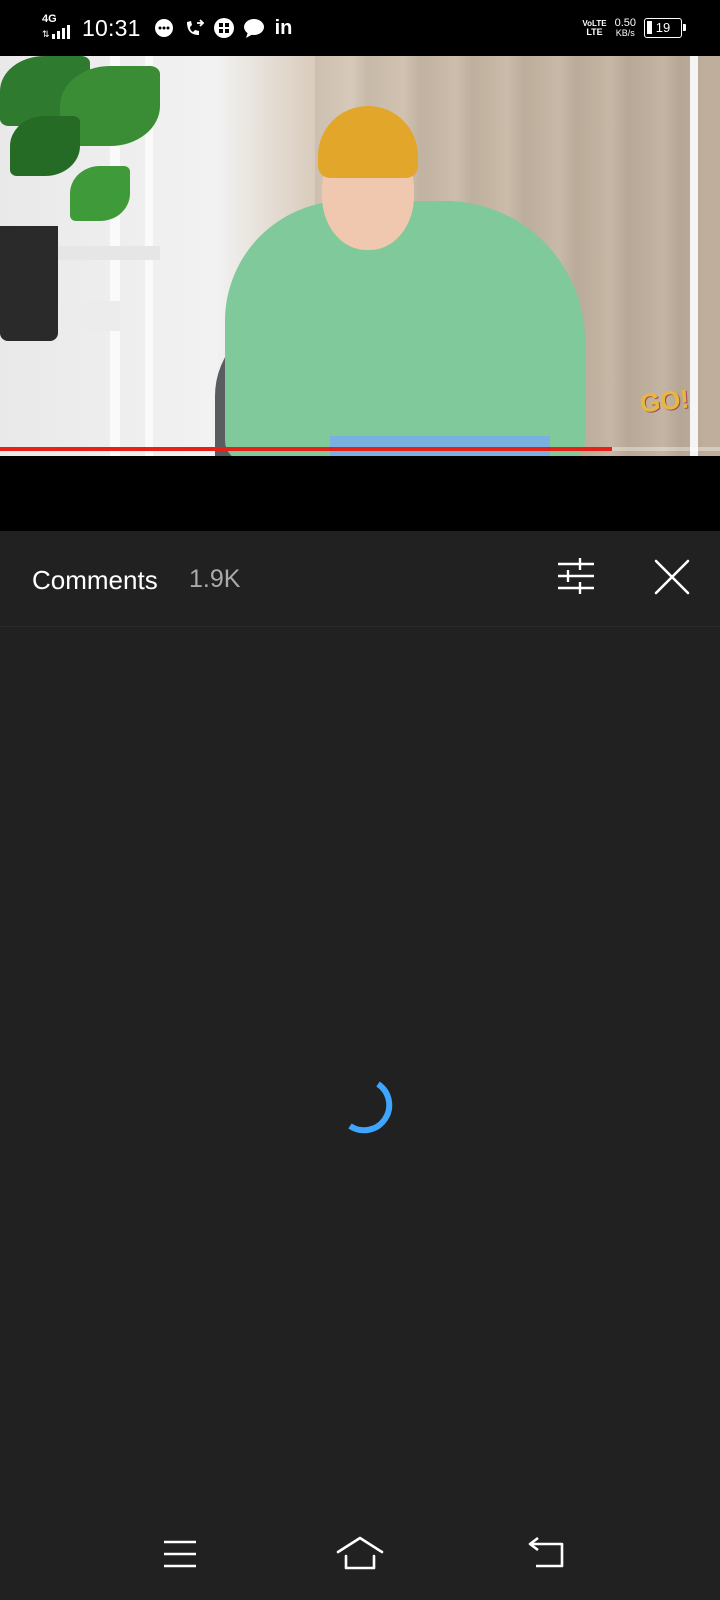 The image size is (720, 1600). What do you see at coordinates (224, 28) in the screenshot?
I see `app-grid-icon` at bounding box center [224, 28].